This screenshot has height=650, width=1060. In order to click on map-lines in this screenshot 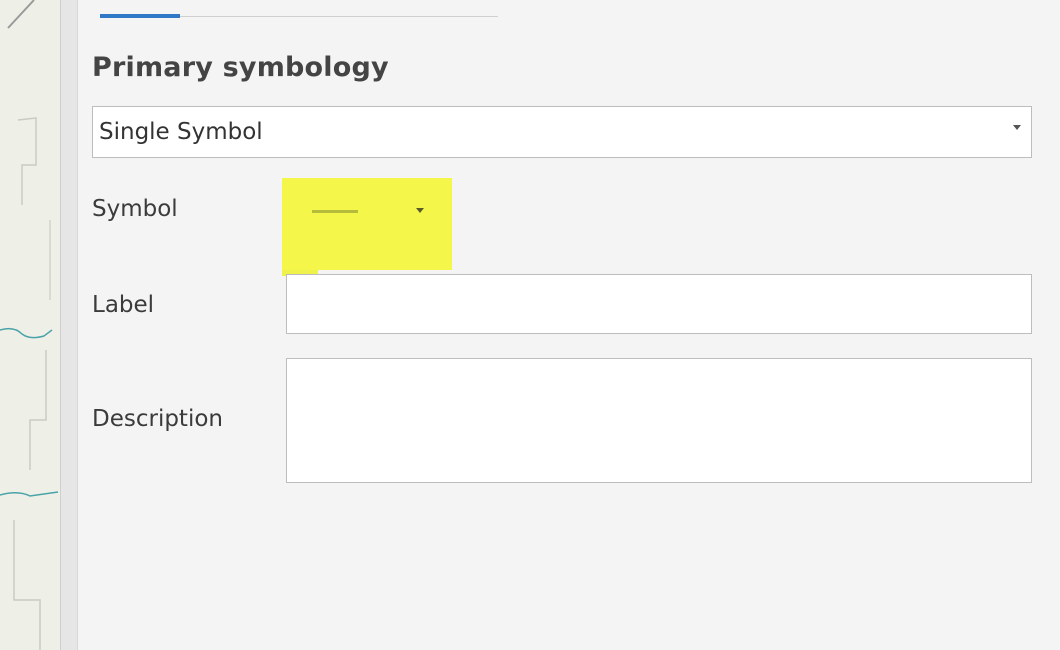, I will do `click(29, 325)`.